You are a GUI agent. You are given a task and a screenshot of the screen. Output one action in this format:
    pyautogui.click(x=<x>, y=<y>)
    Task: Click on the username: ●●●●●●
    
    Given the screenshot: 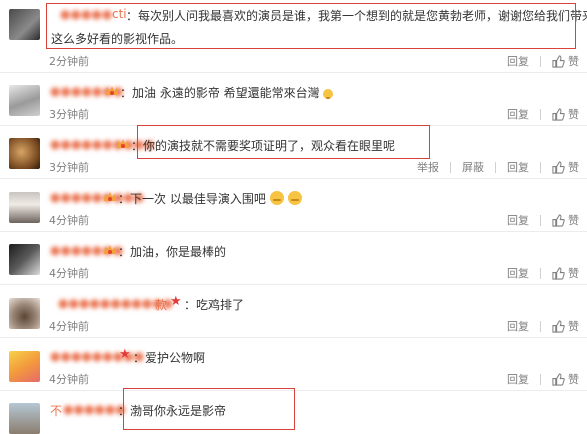 What is the action you would take?
    pyautogui.click(x=94, y=409)
    